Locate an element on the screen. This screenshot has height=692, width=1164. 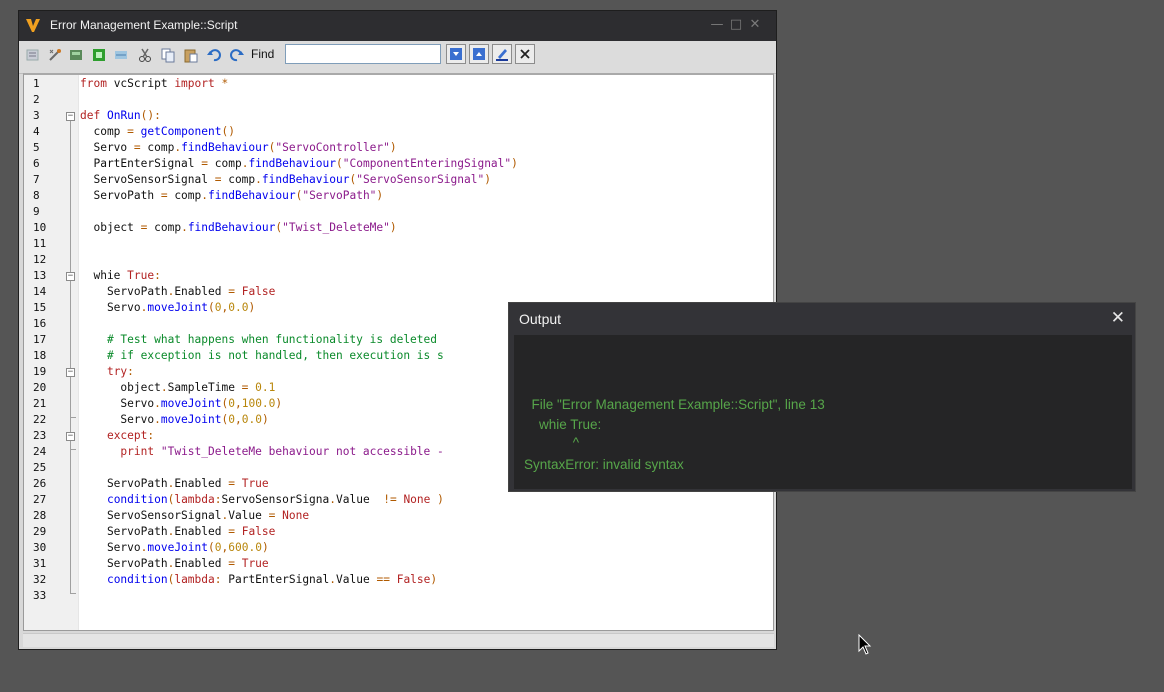
code-line: from vcScript import * is located at coordinates (154, 83).